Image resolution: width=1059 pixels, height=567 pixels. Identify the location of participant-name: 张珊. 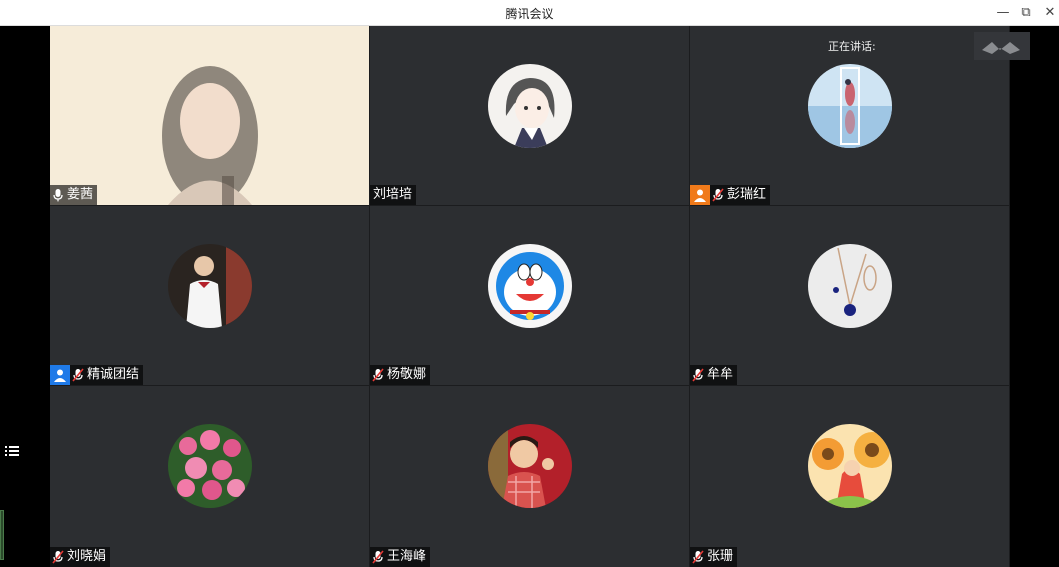
(720, 556).